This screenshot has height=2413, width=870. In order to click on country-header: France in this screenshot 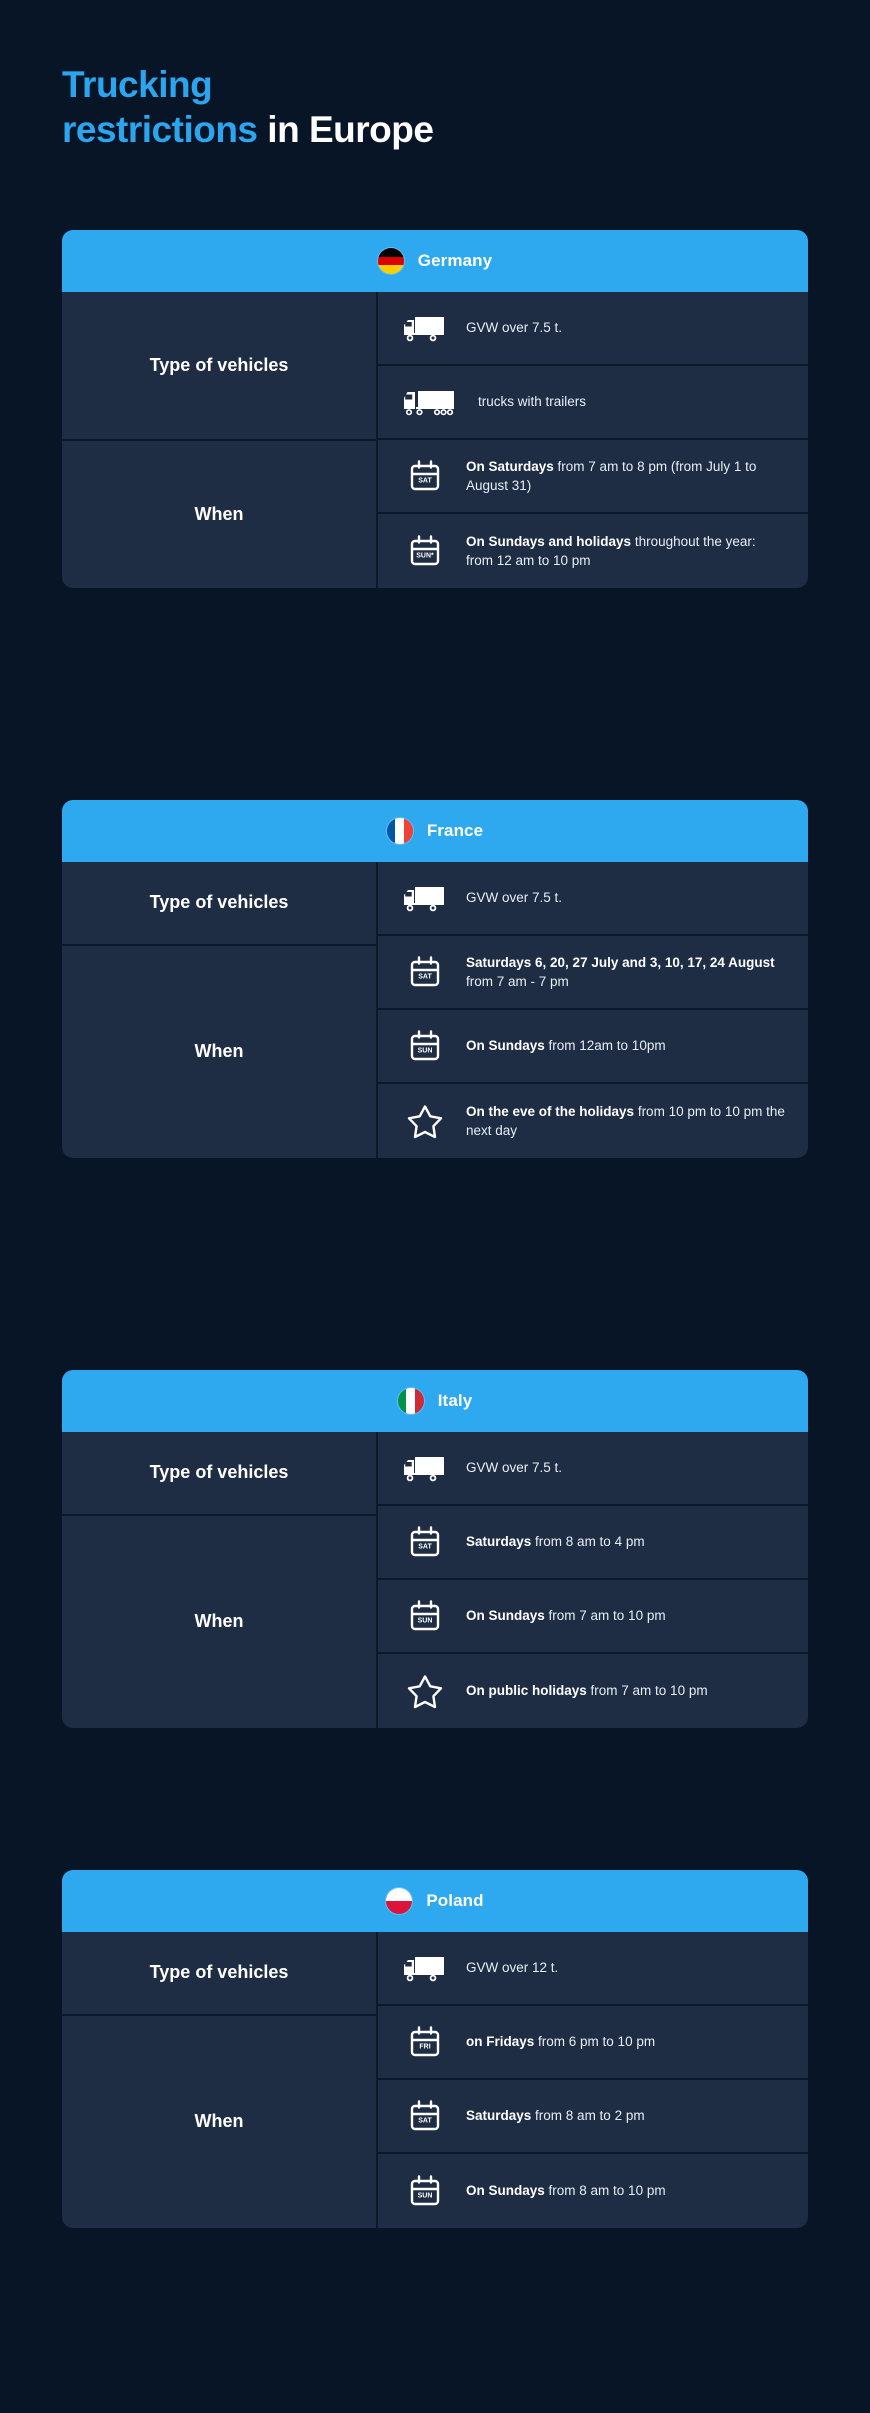, I will do `click(435, 831)`.